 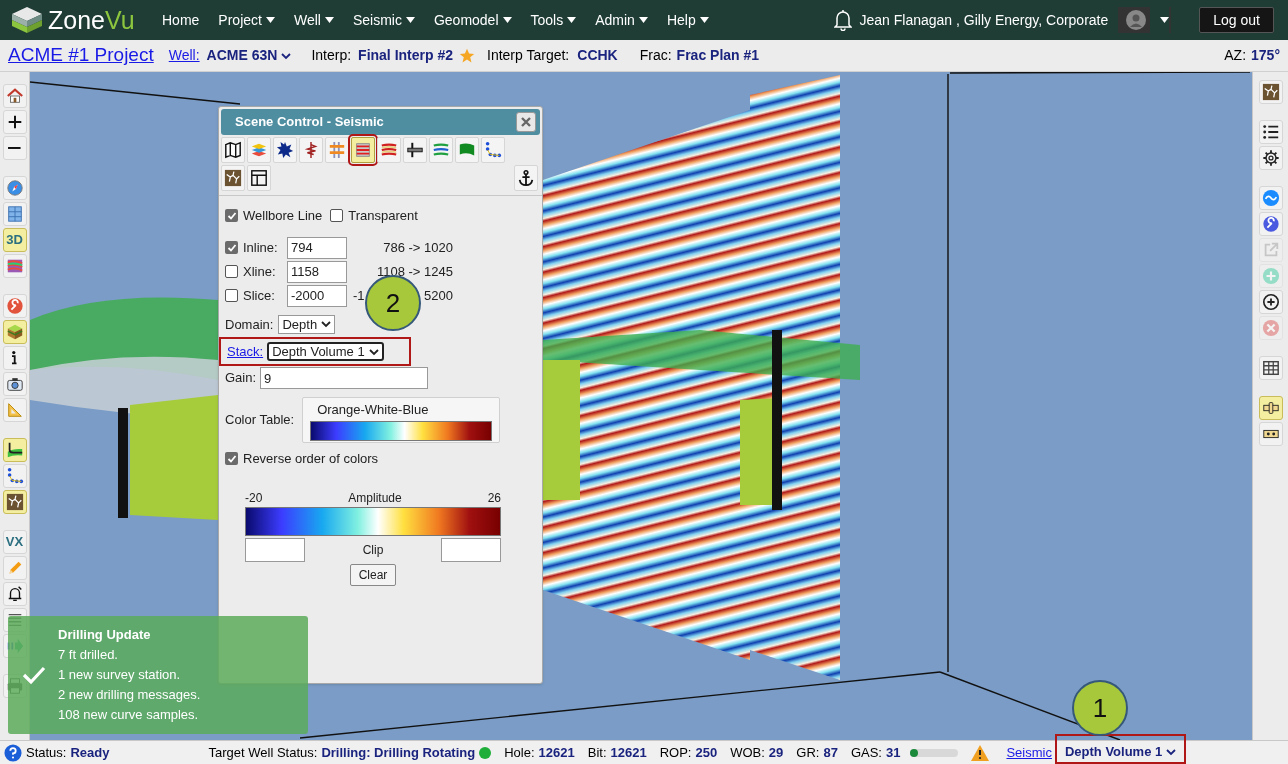 I want to click on target-well-status-label: Target Well Status:, so click(x=263, y=752).